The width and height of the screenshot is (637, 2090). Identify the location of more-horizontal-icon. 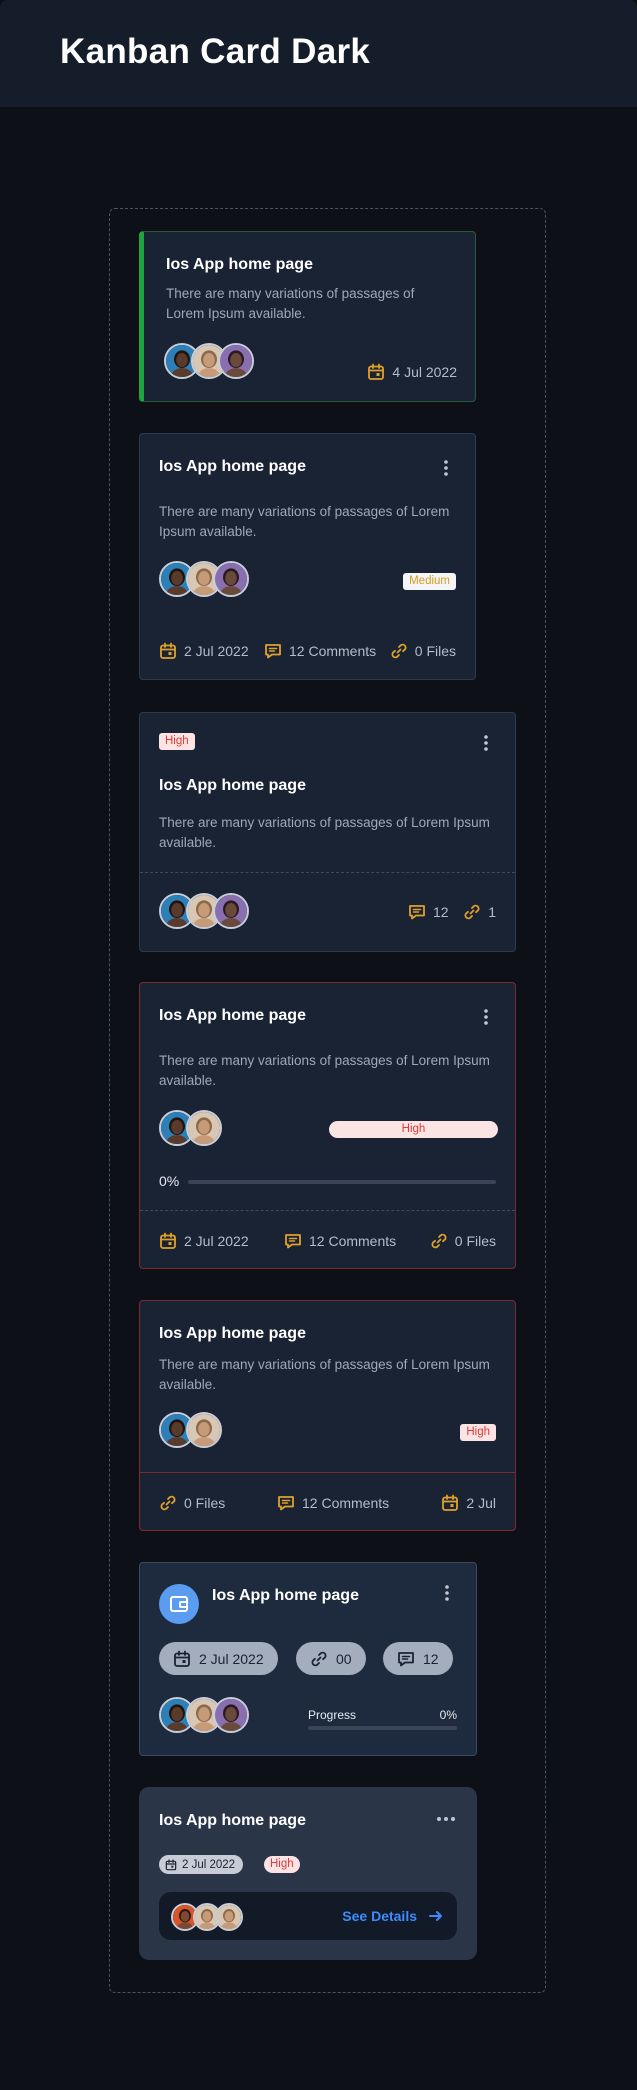
(446, 1818).